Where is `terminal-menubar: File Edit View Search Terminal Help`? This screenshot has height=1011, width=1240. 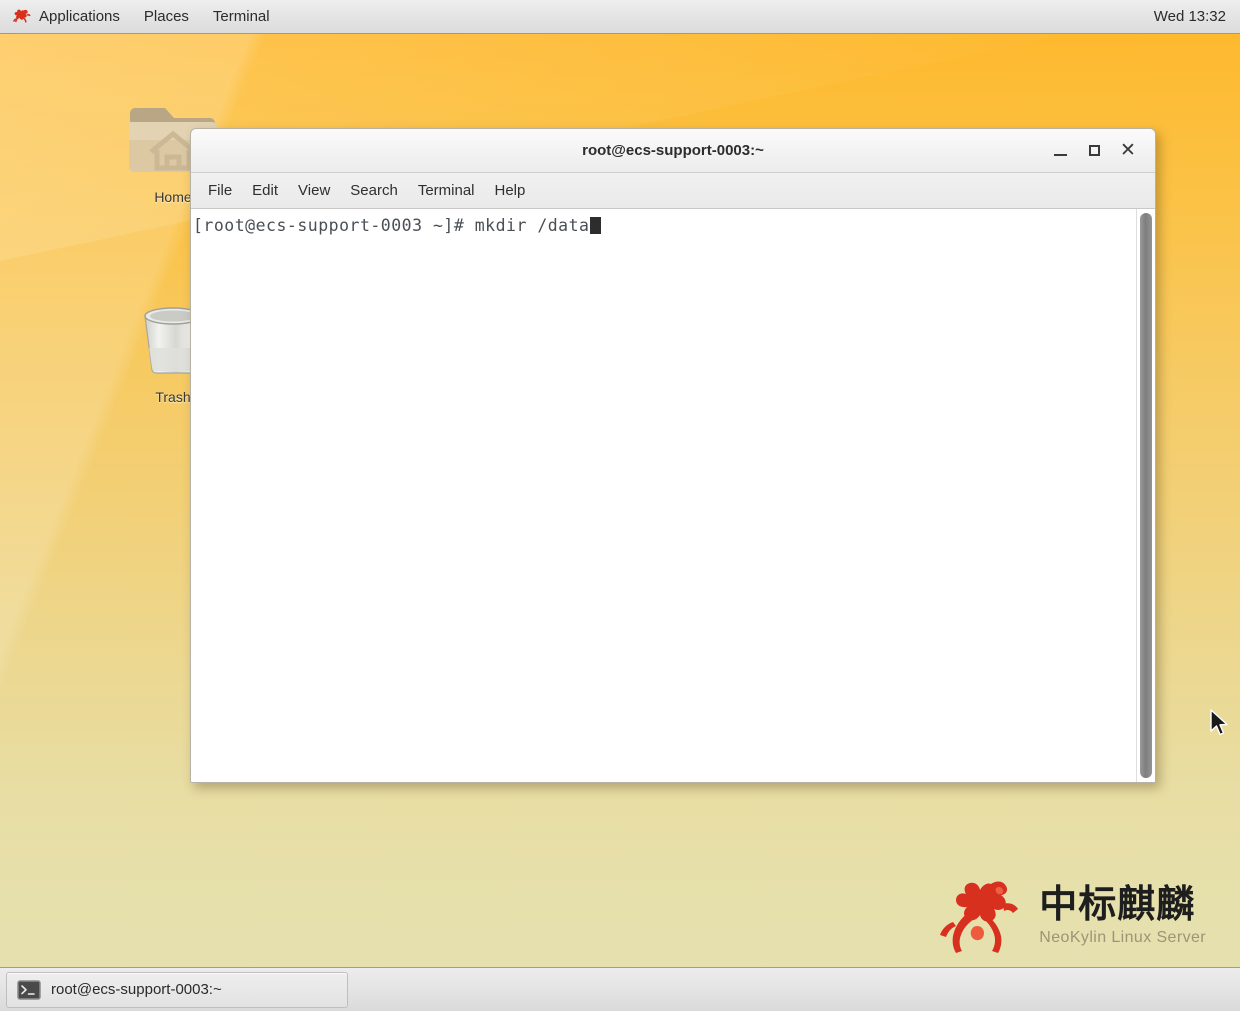
terminal-menubar: File Edit View Search Terminal Help is located at coordinates (673, 191).